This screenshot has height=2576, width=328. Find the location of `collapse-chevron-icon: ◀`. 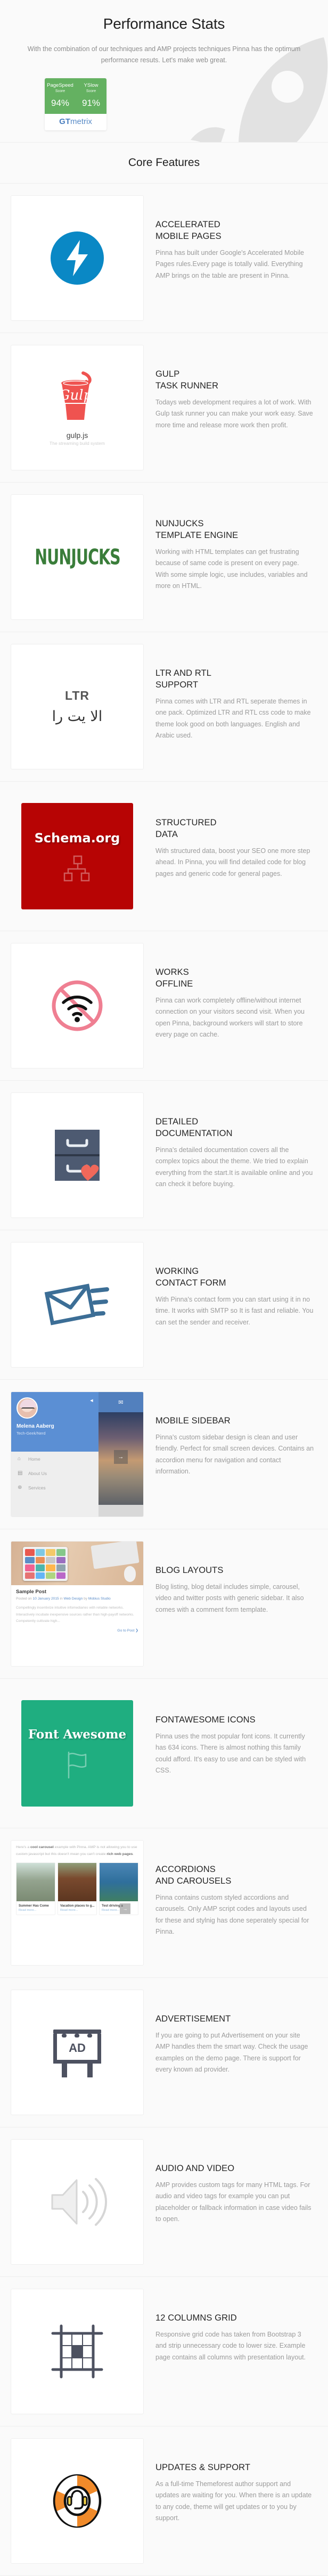

collapse-chevron-icon: ◀ is located at coordinates (91, 1400).